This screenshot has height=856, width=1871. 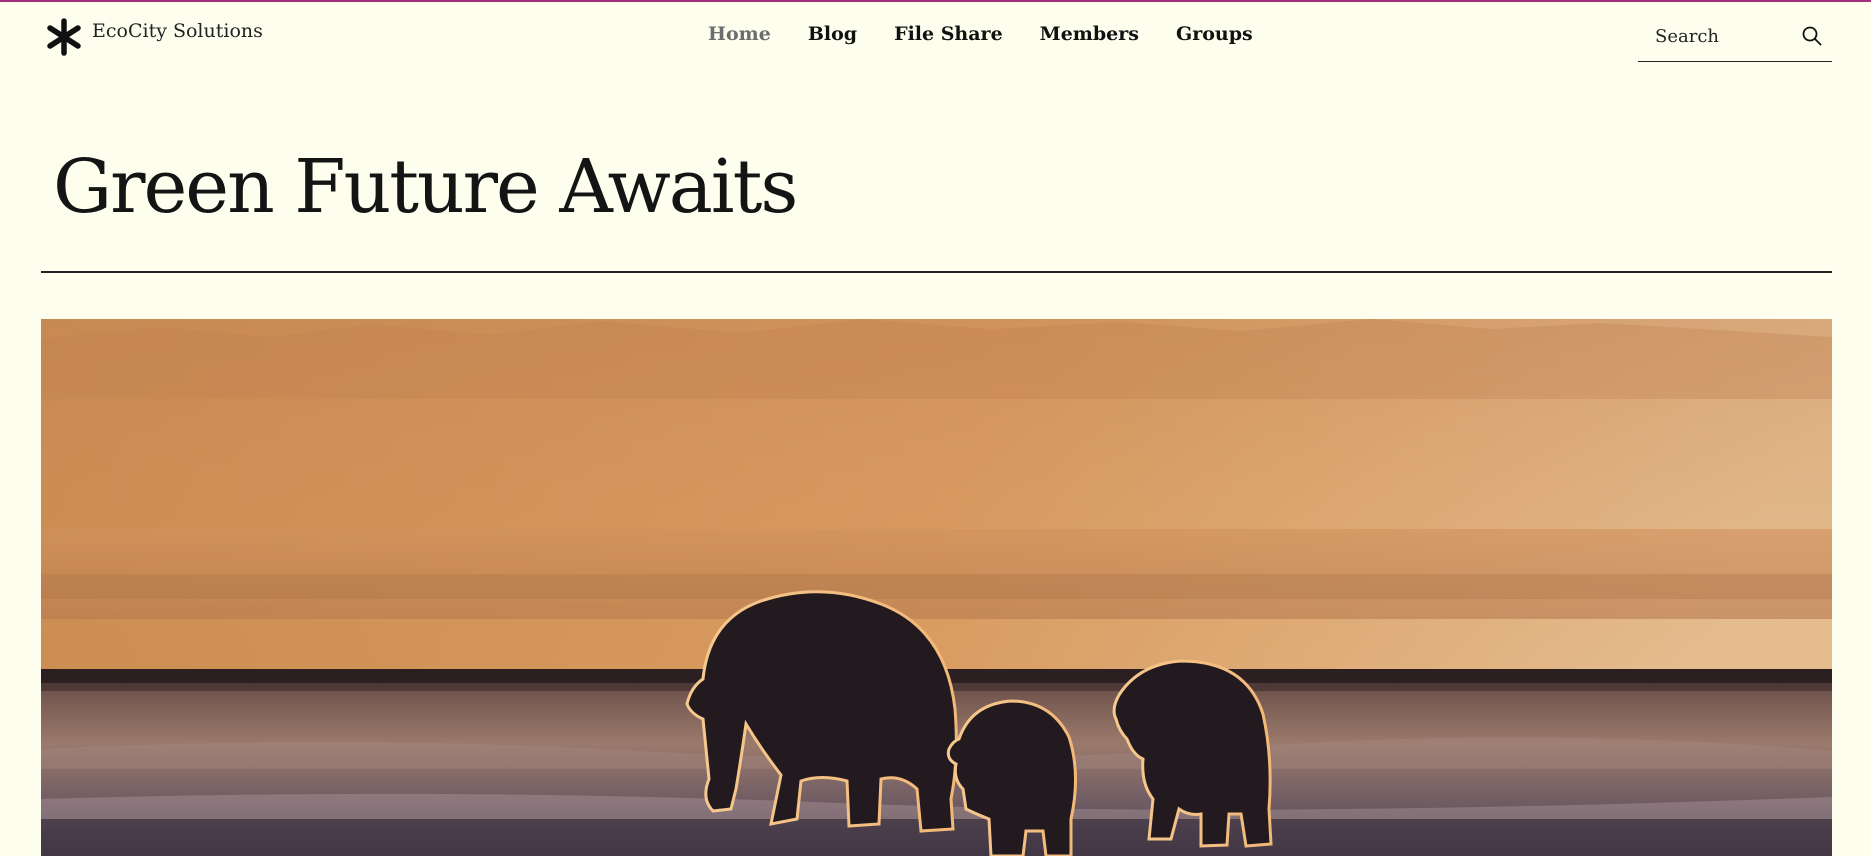 I want to click on nav-item-file-share: File Share, so click(x=948, y=34).